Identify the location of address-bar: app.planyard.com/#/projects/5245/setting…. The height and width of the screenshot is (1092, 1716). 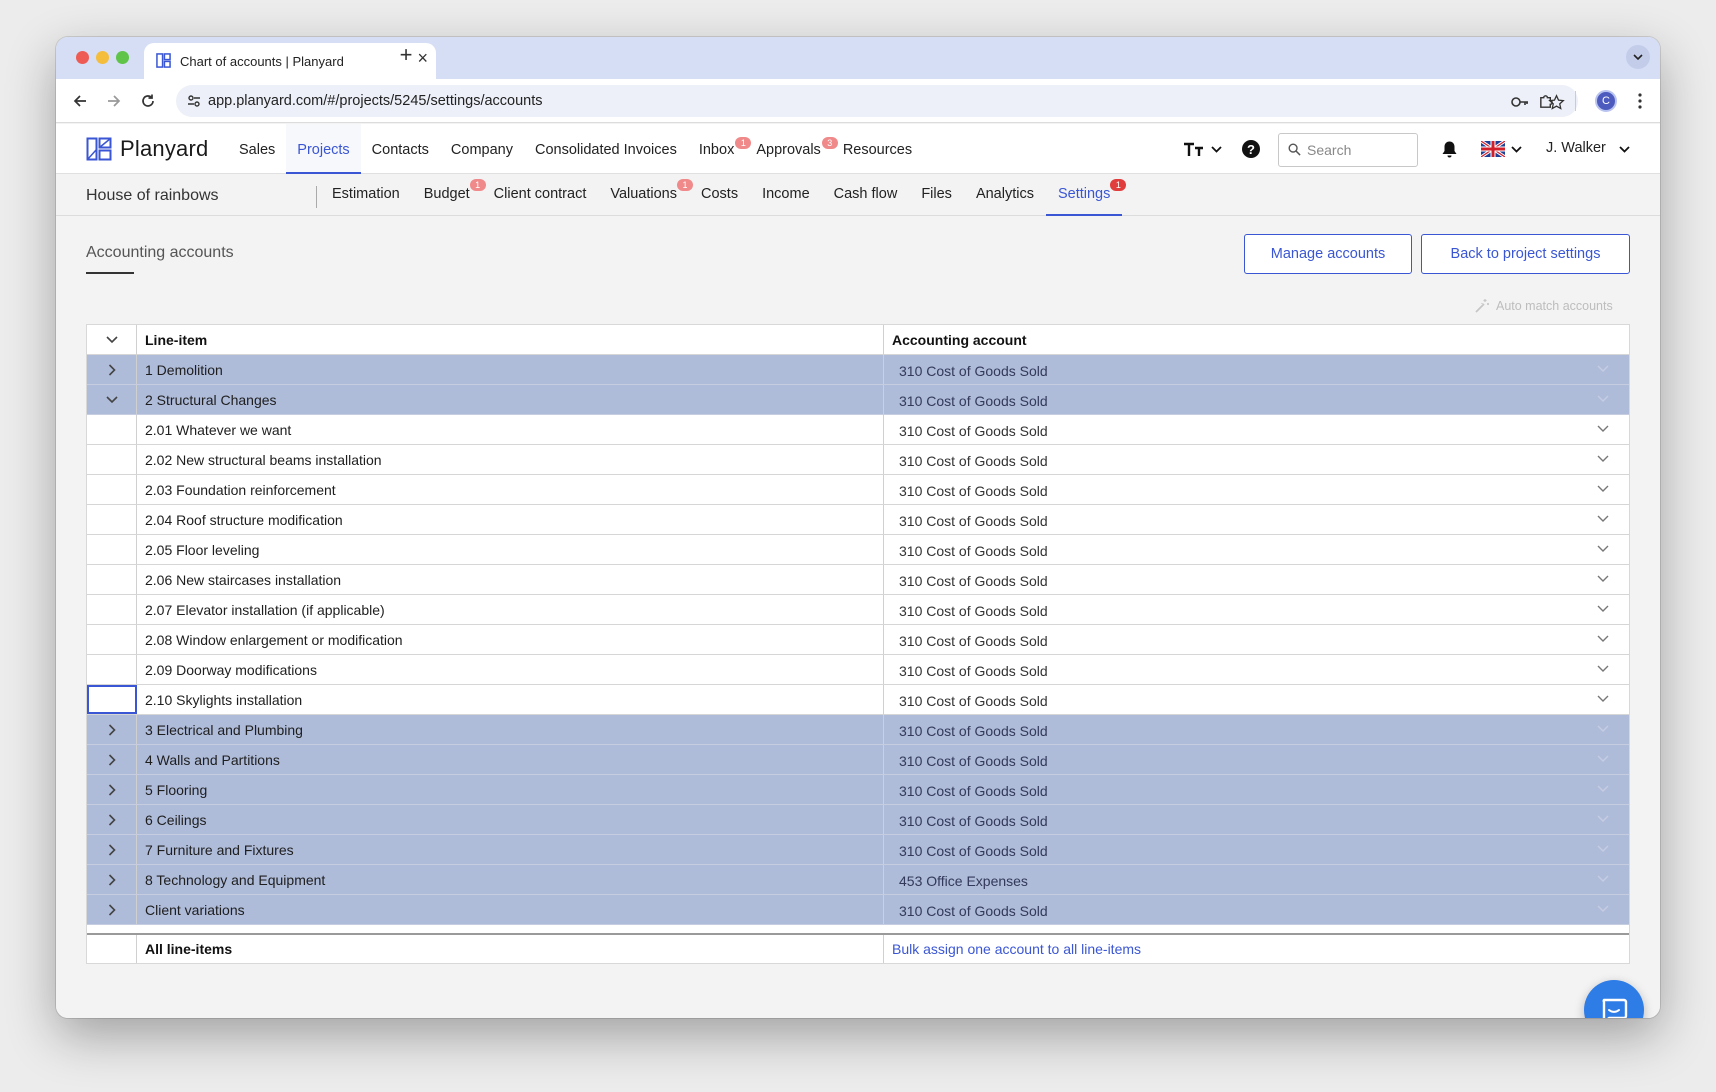
(877, 101).